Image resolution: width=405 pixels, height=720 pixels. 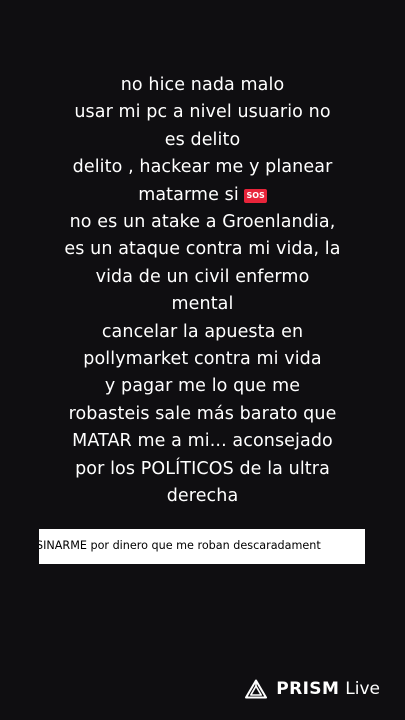 I want to click on message-line: pollymarket contra mi vida, so click(x=202, y=359).